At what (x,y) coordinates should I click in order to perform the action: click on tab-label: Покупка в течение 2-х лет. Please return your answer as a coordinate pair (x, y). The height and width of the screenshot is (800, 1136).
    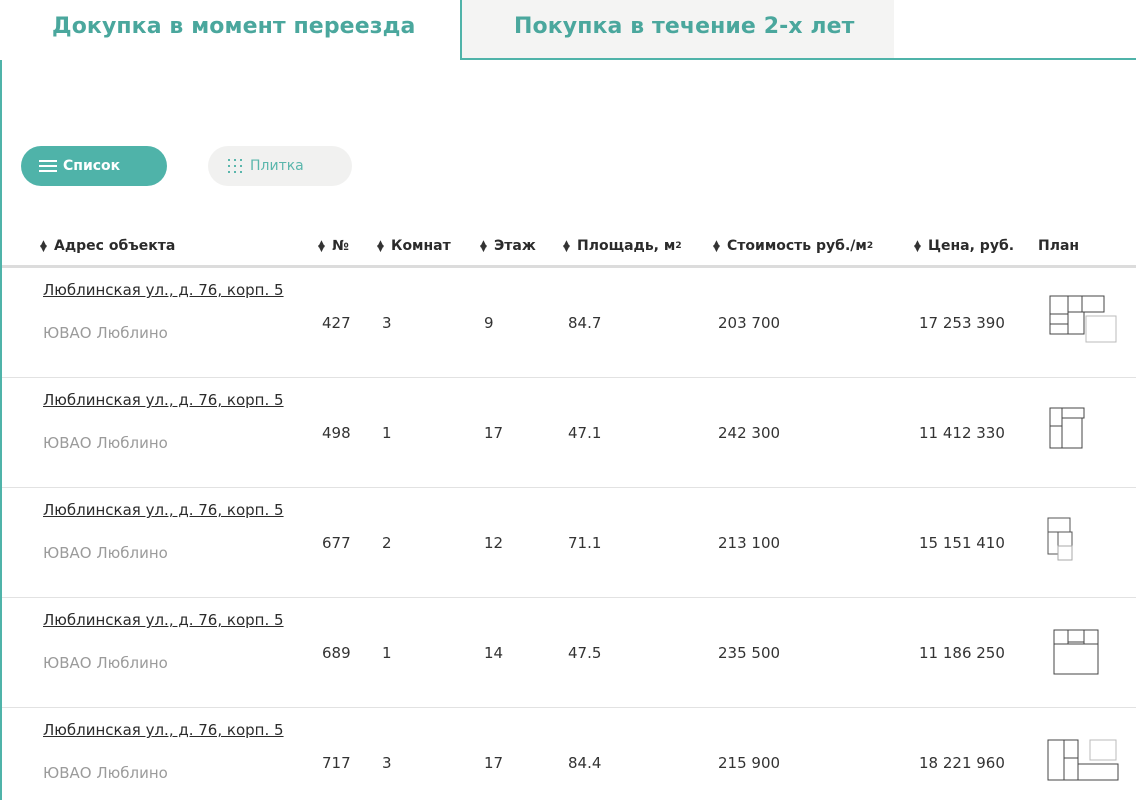
    Looking at the image, I should click on (684, 26).